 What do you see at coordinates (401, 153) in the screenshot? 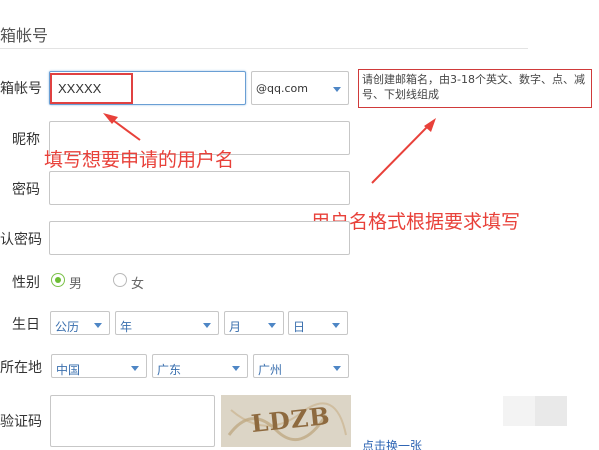
I see `arrow-to-hint` at bounding box center [401, 153].